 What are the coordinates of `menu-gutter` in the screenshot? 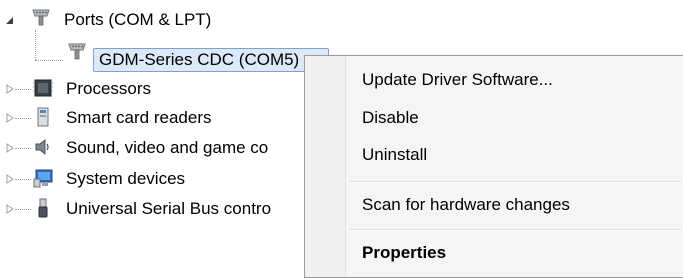 It's located at (325, 166).